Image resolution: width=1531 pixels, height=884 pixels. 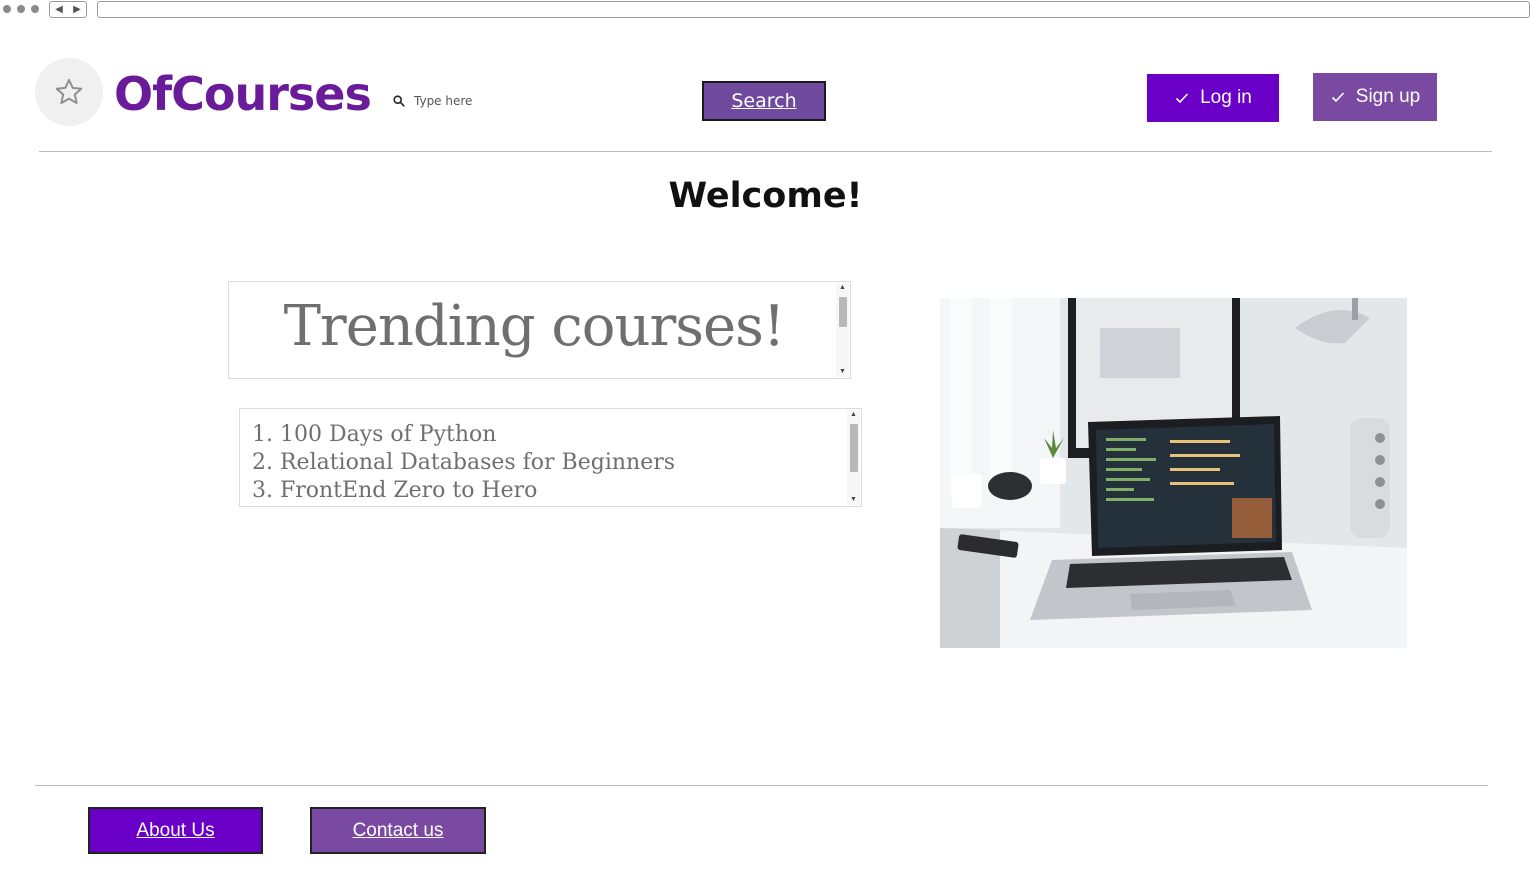 What do you see at coordinates (761, 785) in the screenshot?
I see `footer-divider` at bounding box center [761, 785].